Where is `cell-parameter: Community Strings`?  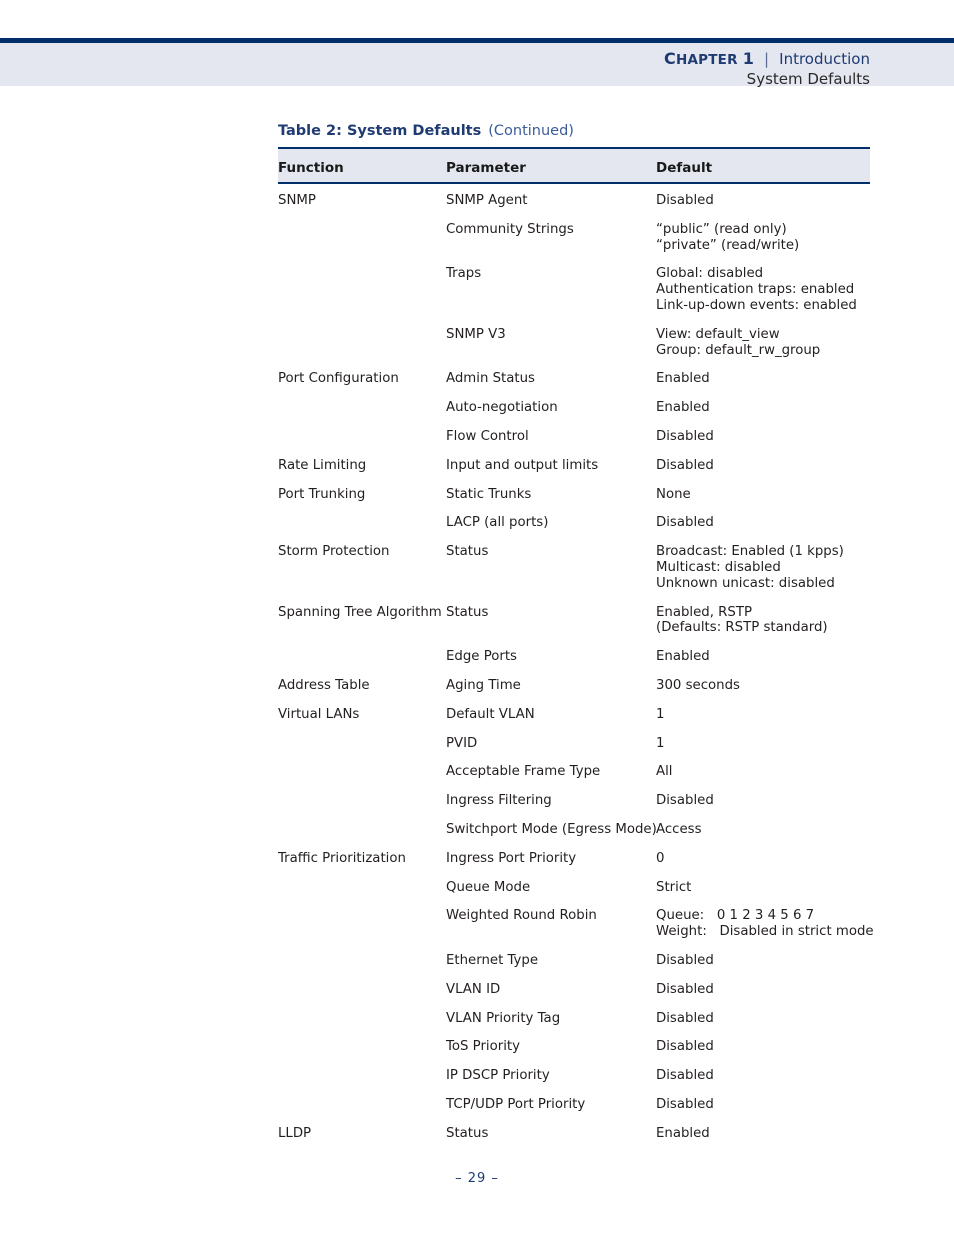 cell-parameter: Community Strings is located at coordinates (551, 238).